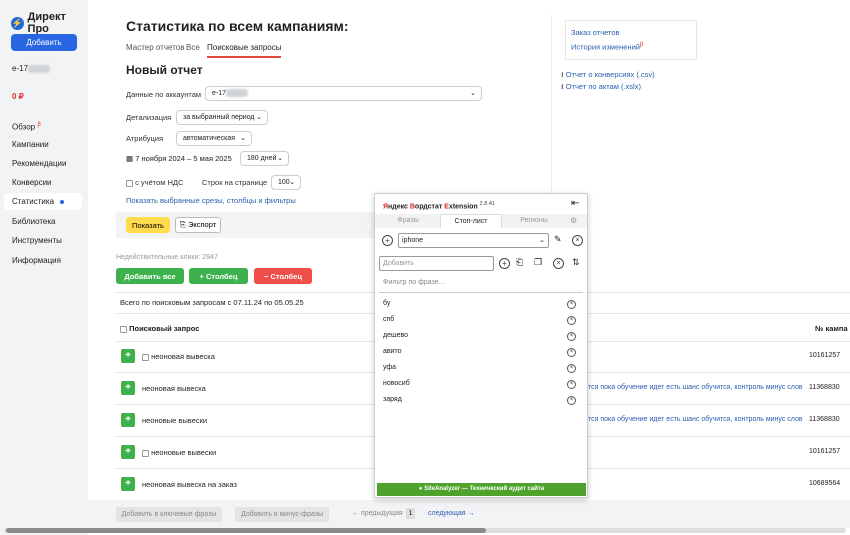  I want to click on add-list-icon: +, so click(387, 240).